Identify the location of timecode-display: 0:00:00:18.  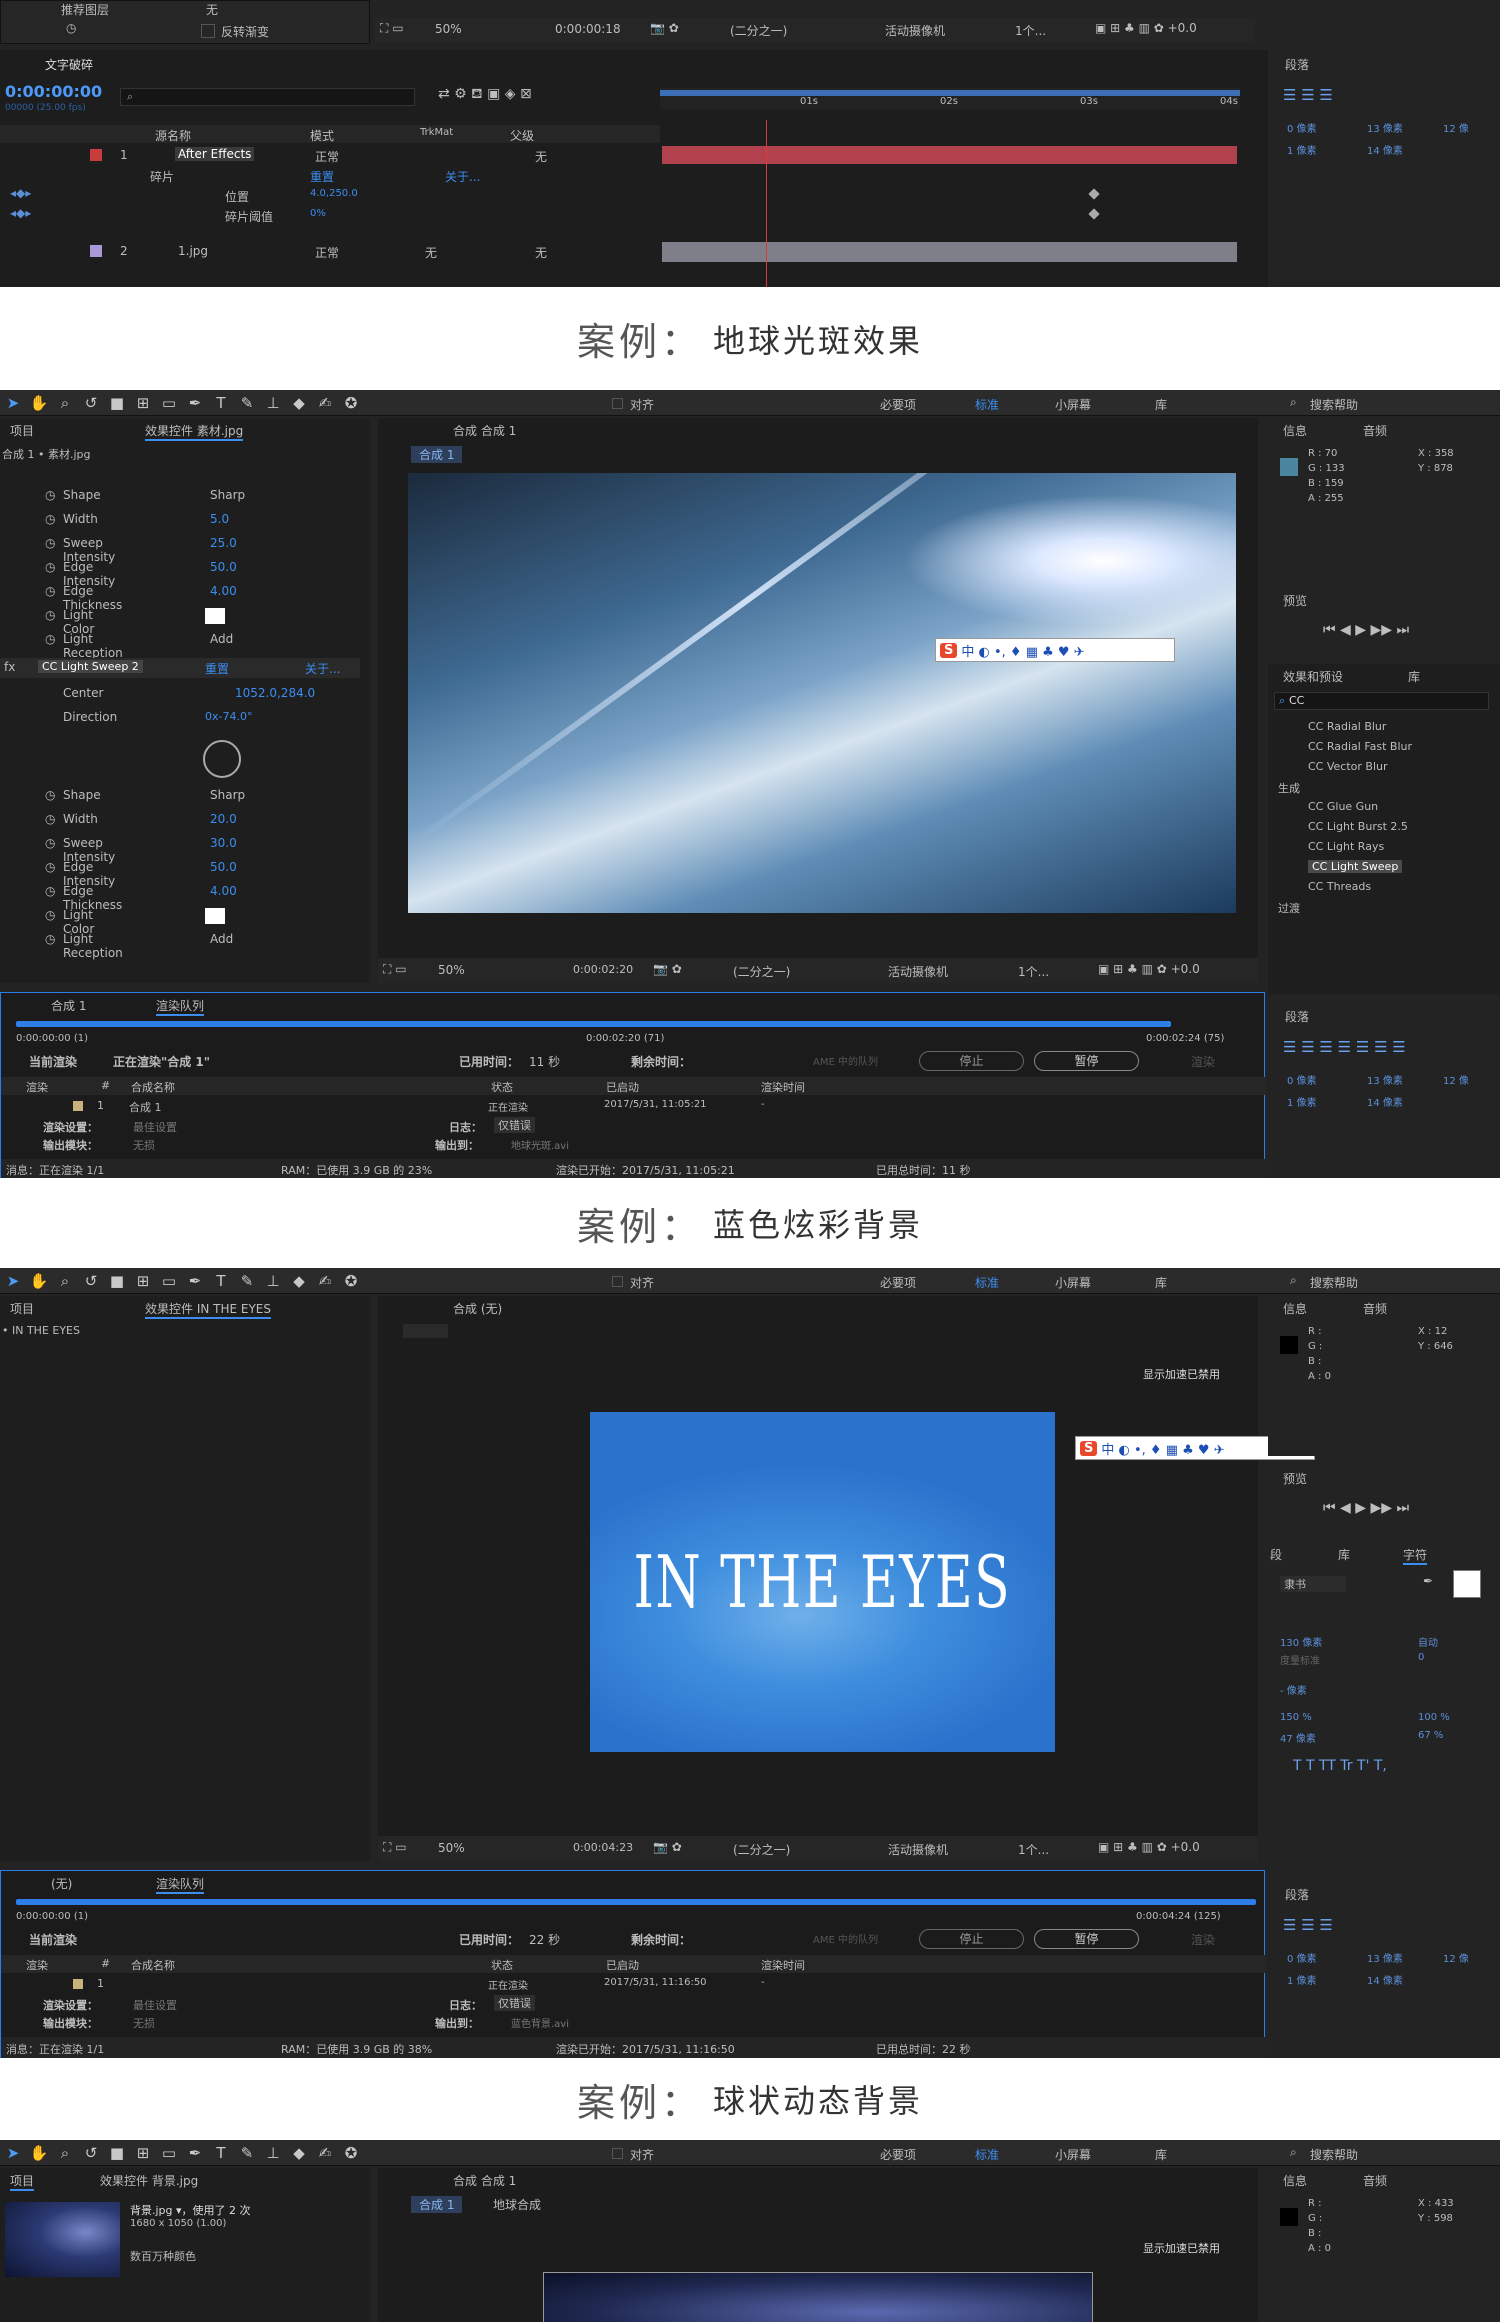
(588, 29).